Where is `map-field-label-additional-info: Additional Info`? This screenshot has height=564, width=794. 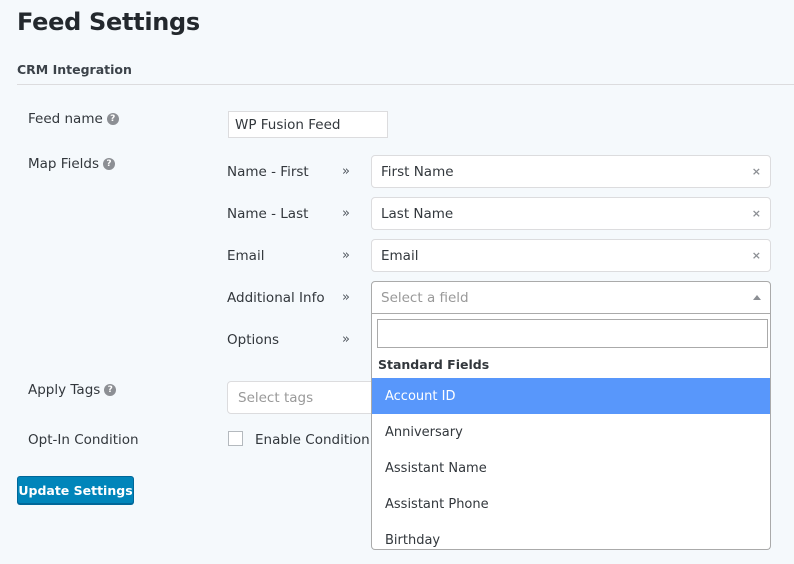
map-field-label-additional-info: Additional Info is located at coordinates (276, 298).